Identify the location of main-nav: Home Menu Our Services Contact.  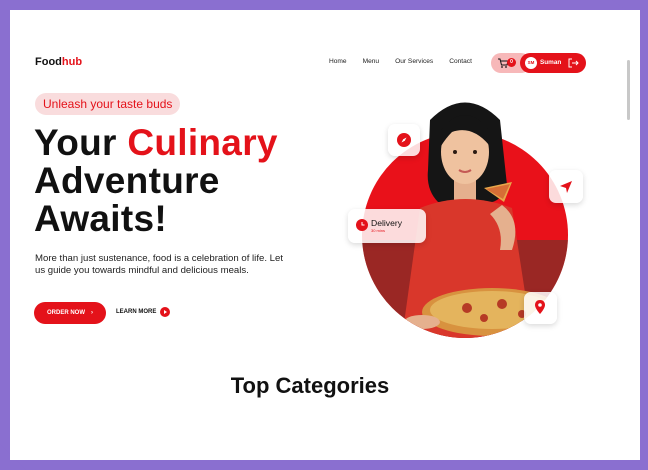
(408, 61).